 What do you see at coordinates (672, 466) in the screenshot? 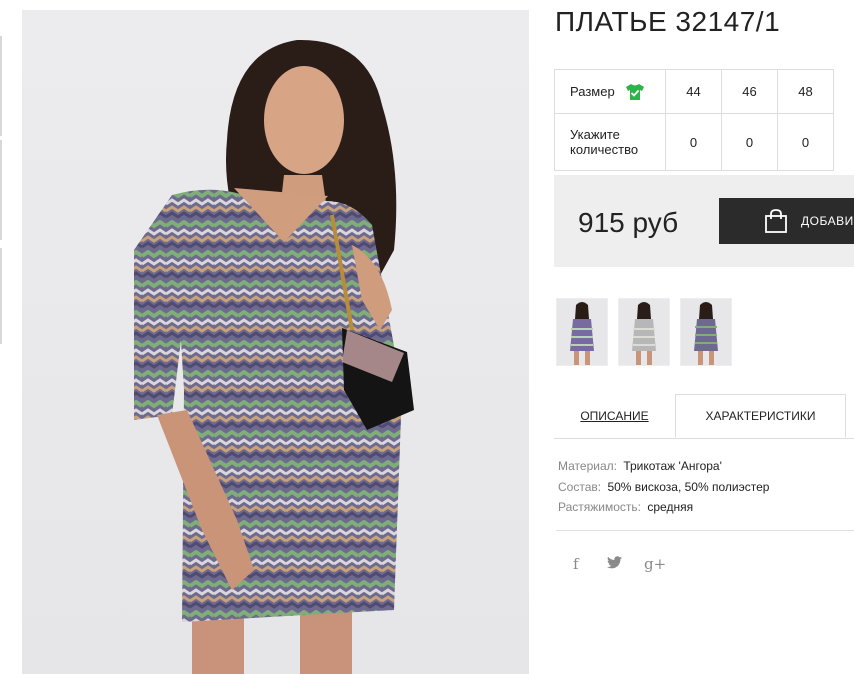
I see `property-value: Трикотаж 'Ангора'` at bounding box center [672, 466].